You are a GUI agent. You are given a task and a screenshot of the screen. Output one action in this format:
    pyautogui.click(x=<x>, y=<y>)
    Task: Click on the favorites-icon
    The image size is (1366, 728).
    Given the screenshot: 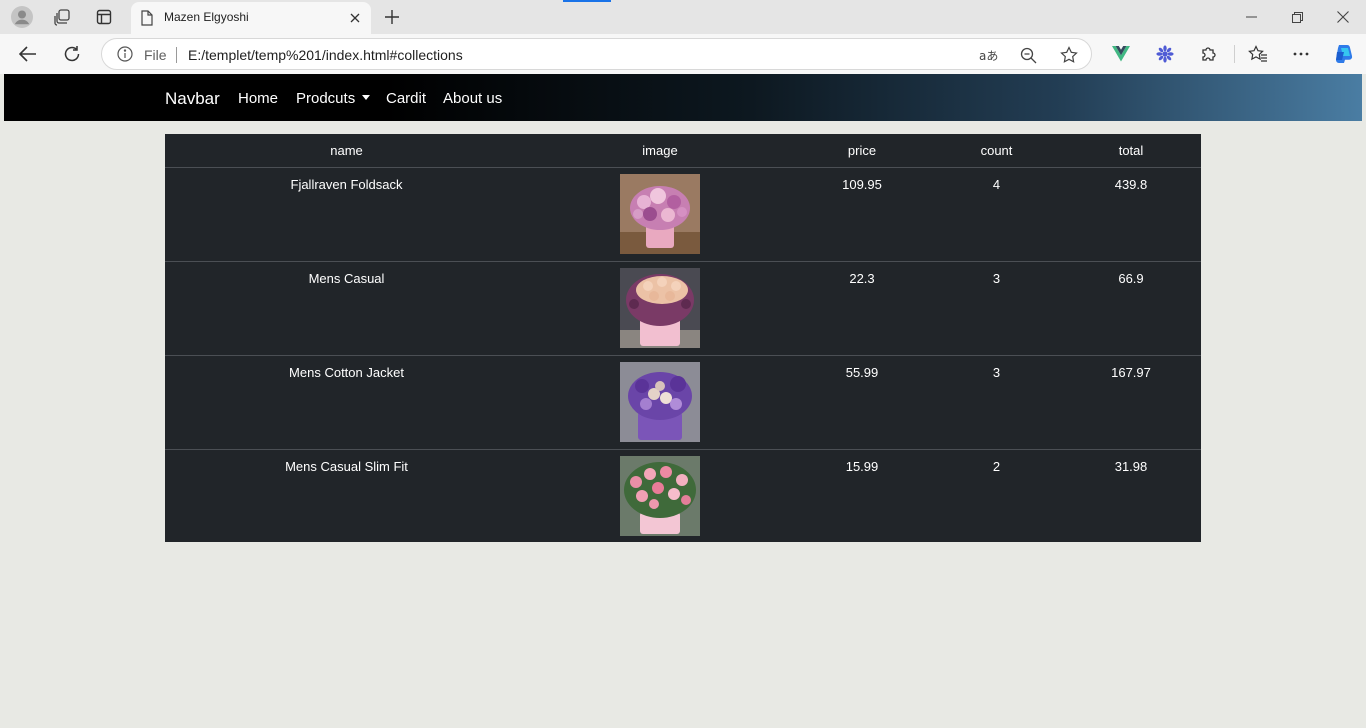 What is the action you would take?
    pyautogui.click(x=1258, y=54)
    